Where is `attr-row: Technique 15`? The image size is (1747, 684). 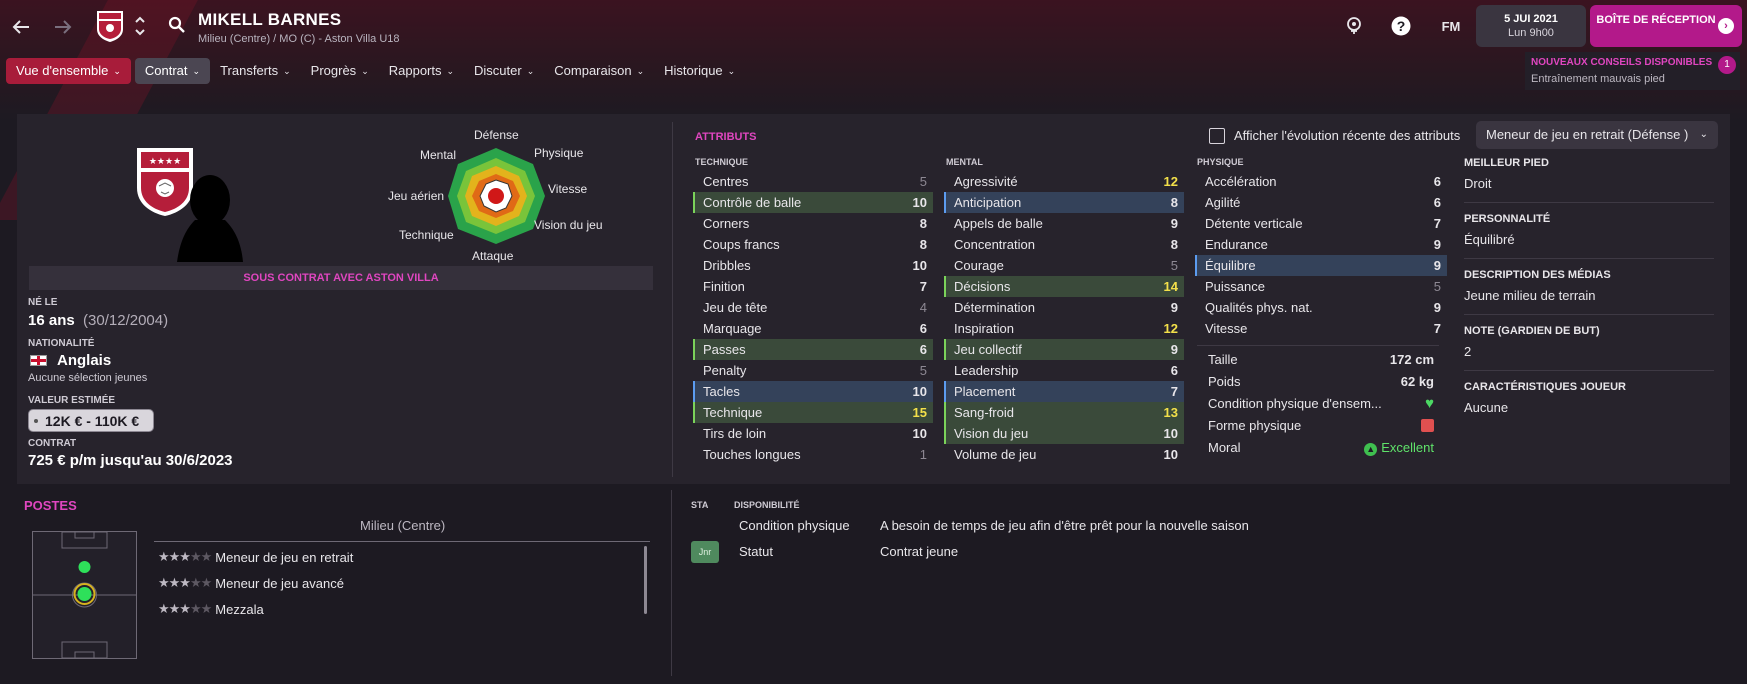
attr-row: Technique 15 is located at coordinates (813, 412).